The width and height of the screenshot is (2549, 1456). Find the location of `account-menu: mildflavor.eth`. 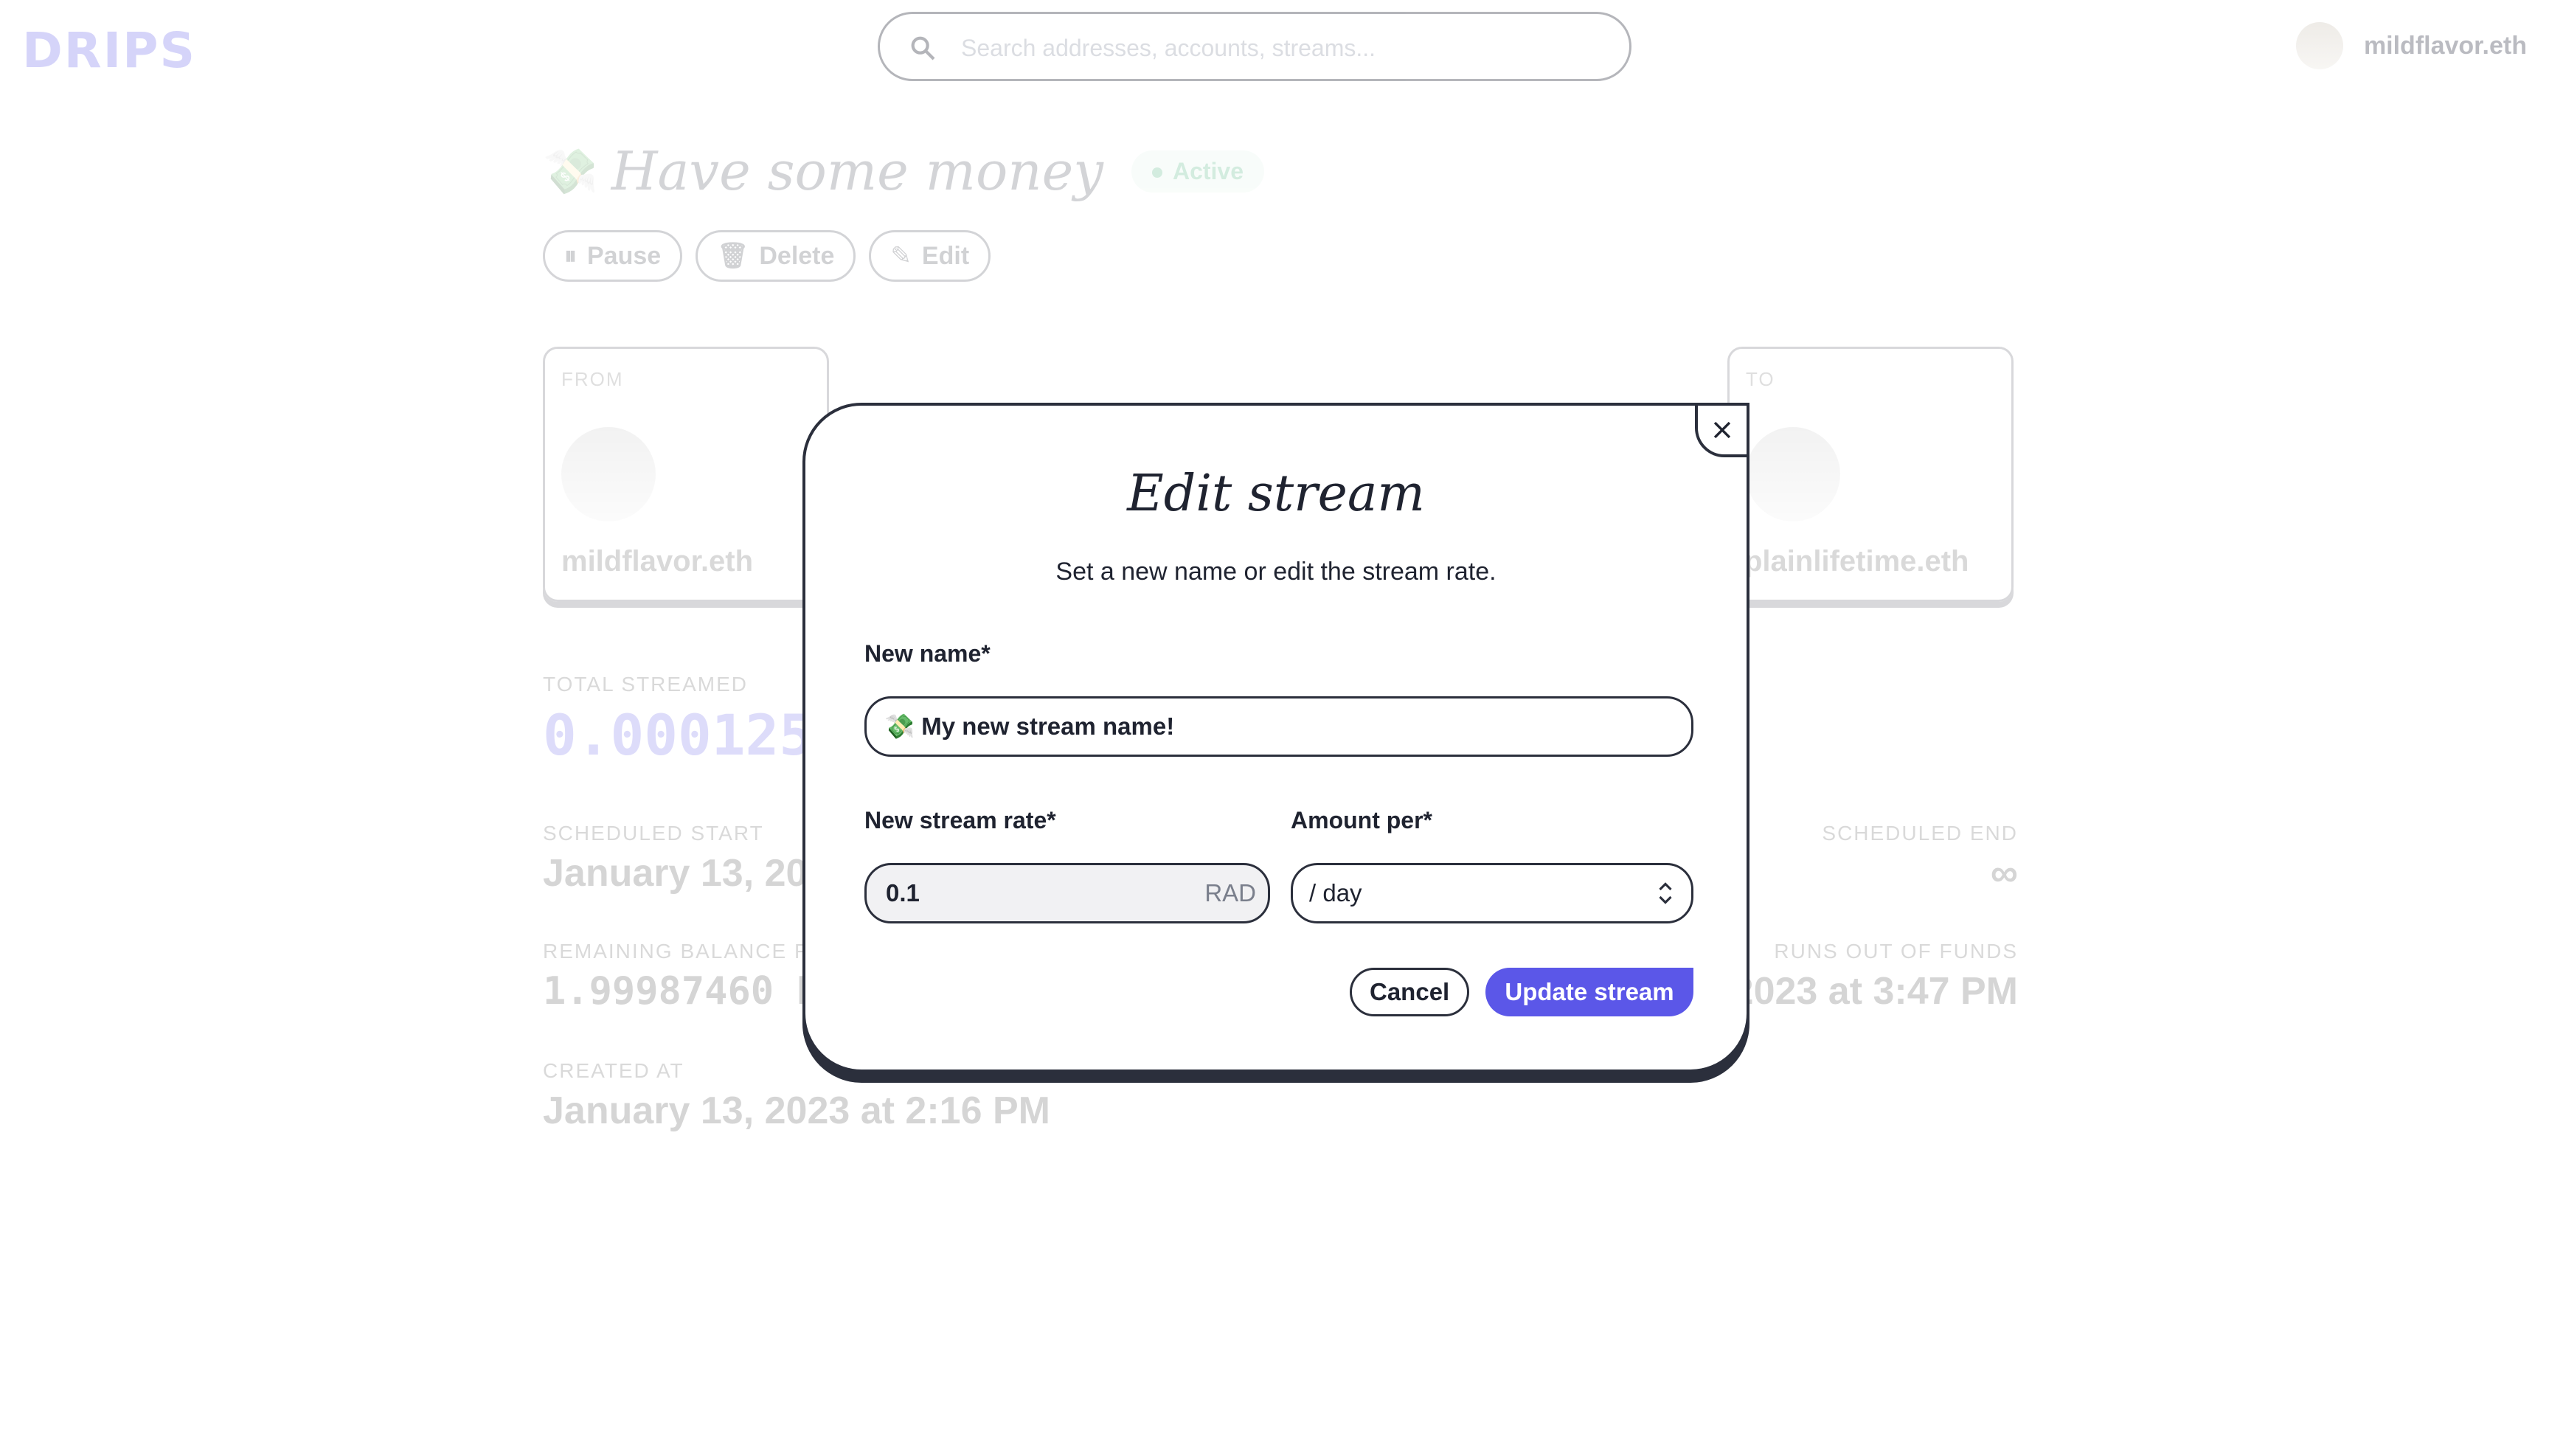

account-menu: mildflavor.eth is located at coordinates (2411, 45).